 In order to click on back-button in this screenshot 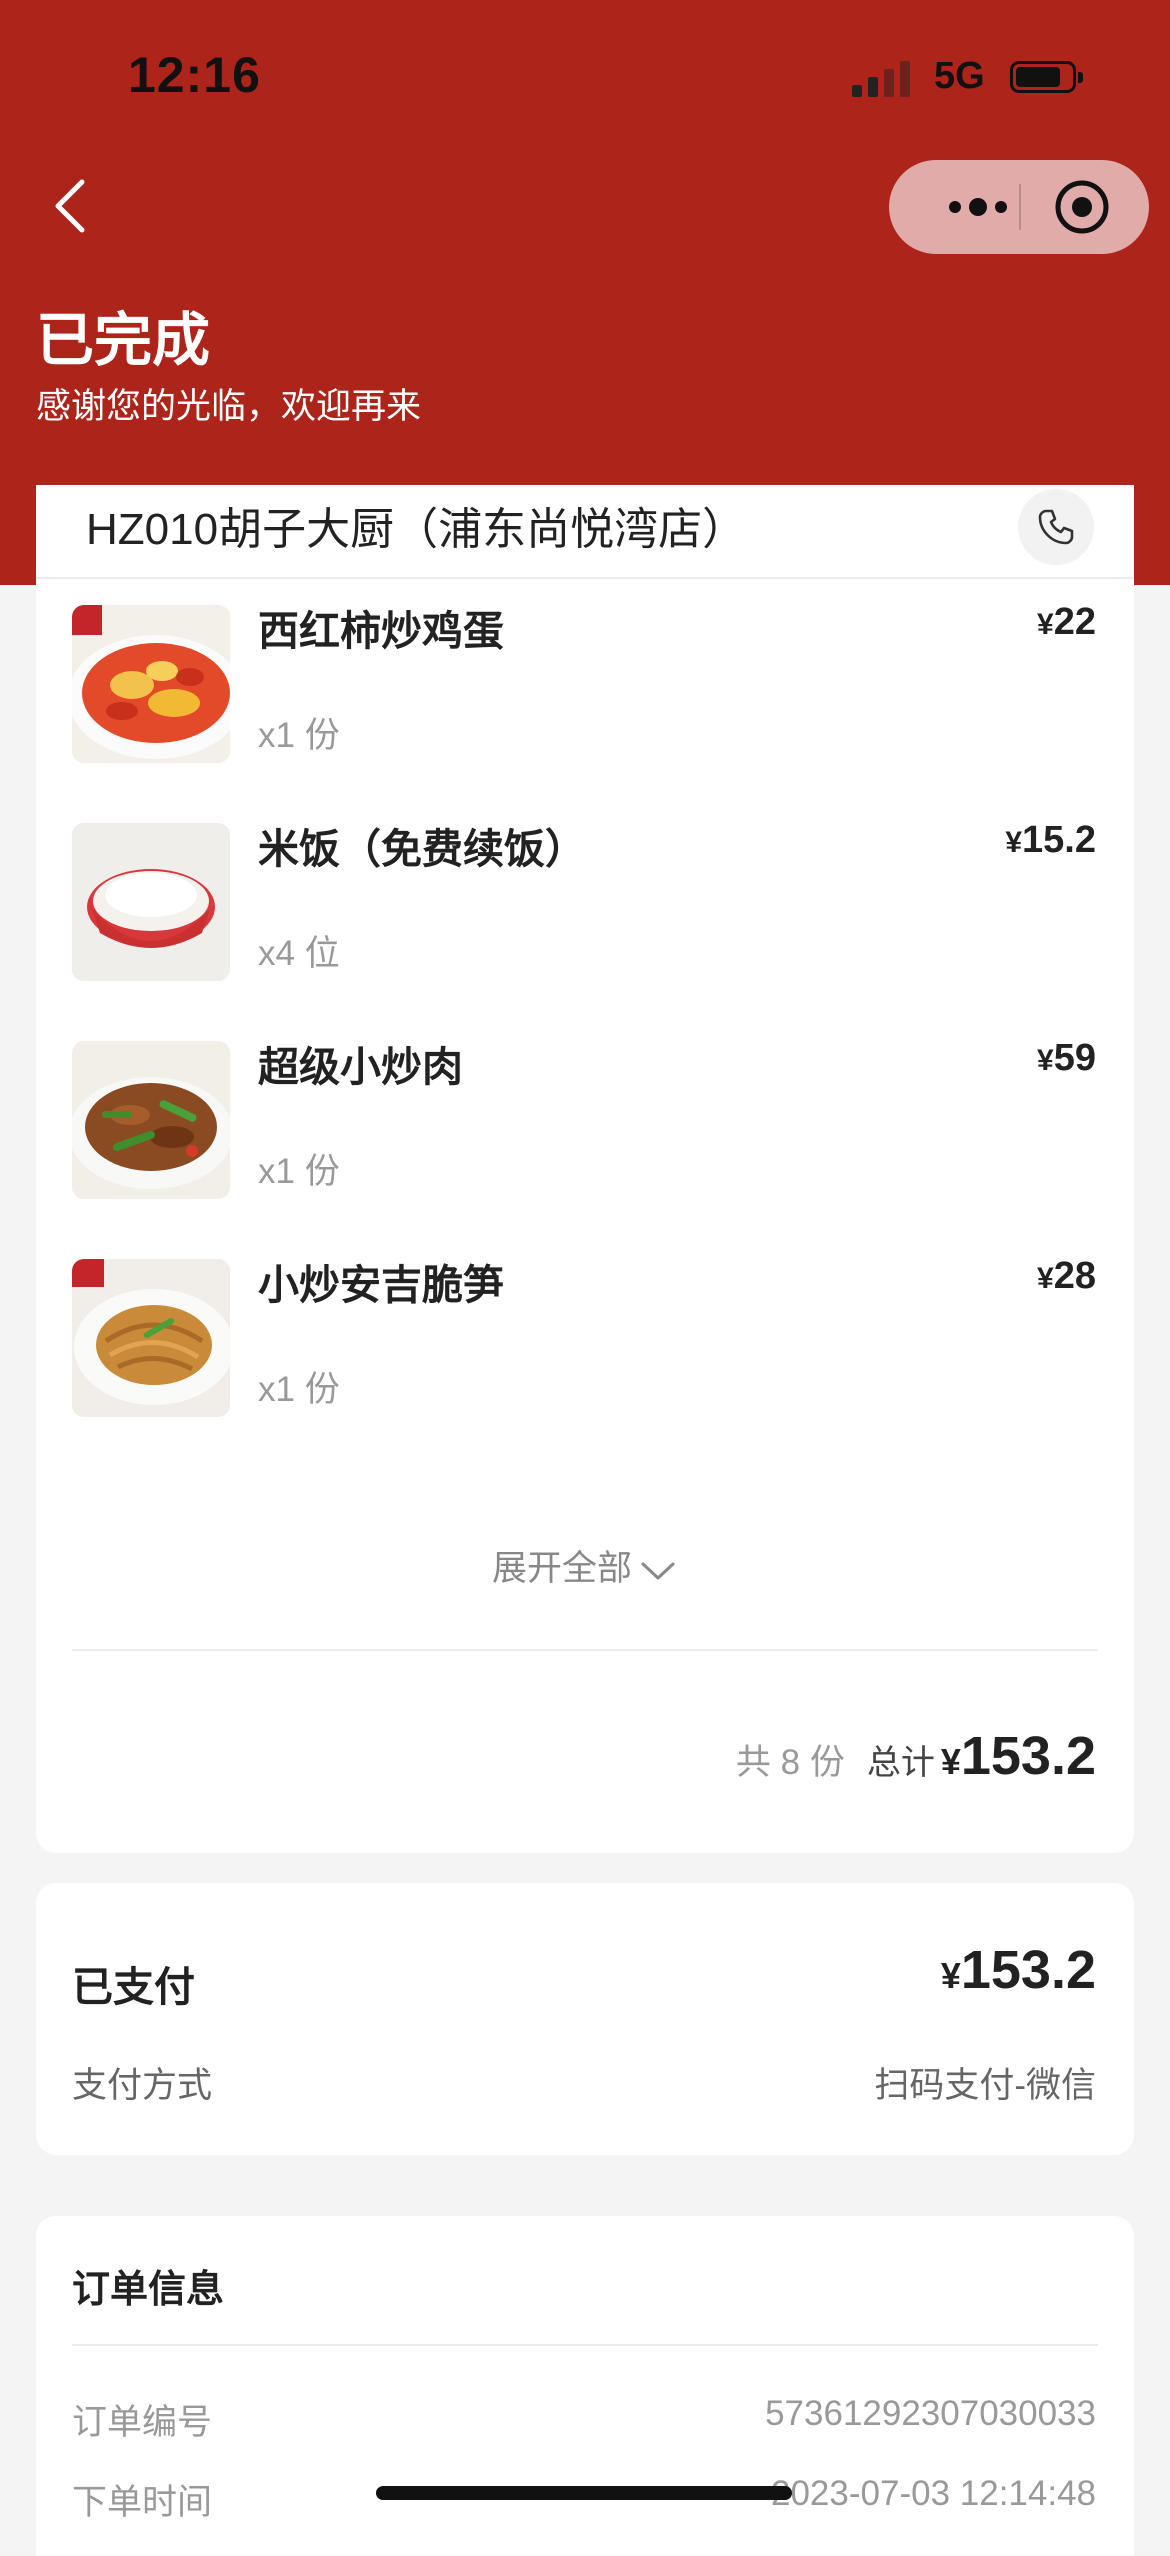, I will do `click(71, 205)`.